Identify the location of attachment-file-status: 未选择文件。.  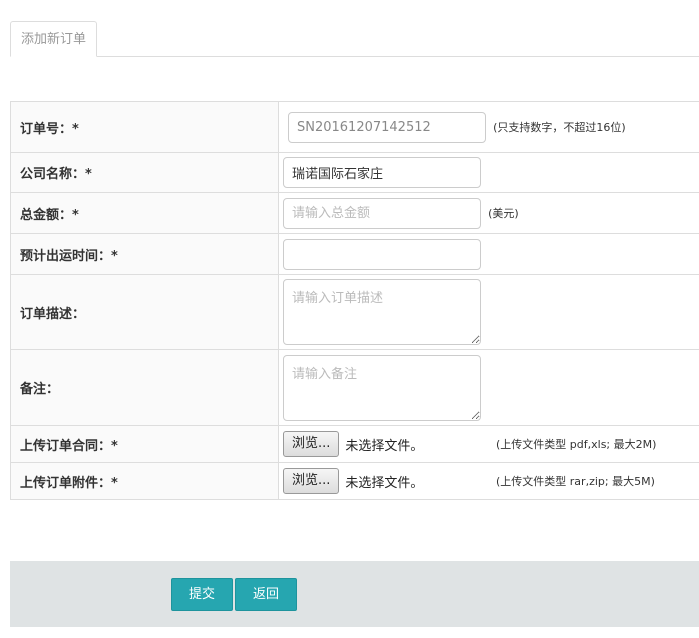
(384, 483).